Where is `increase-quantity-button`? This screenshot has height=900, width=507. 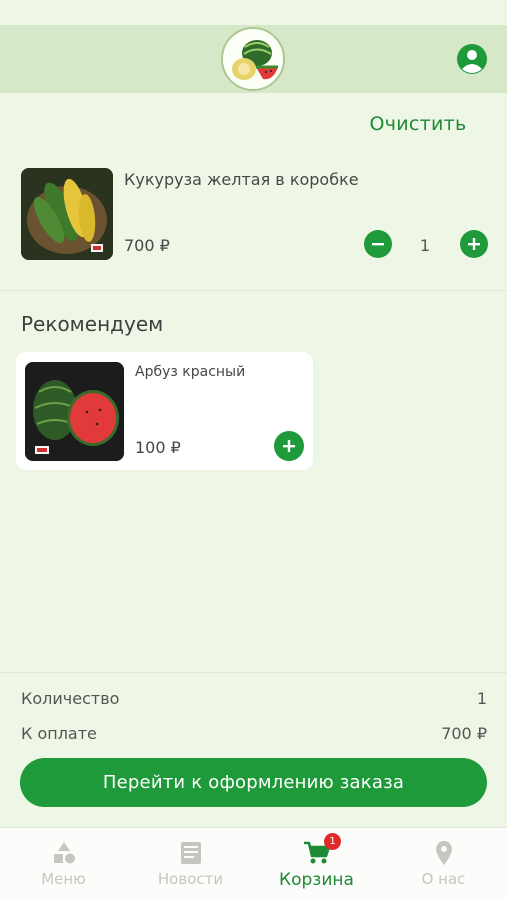 increase-quantity-button is located at coordinates (474, 244).